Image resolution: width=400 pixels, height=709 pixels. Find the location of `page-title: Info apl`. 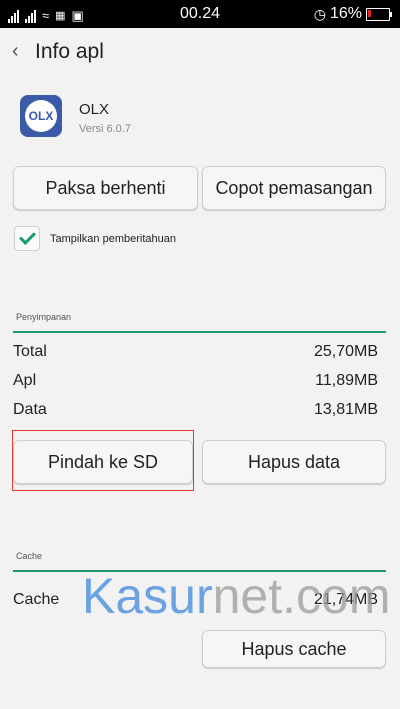

page-title: Info apl is located at coordinates (69, 51).